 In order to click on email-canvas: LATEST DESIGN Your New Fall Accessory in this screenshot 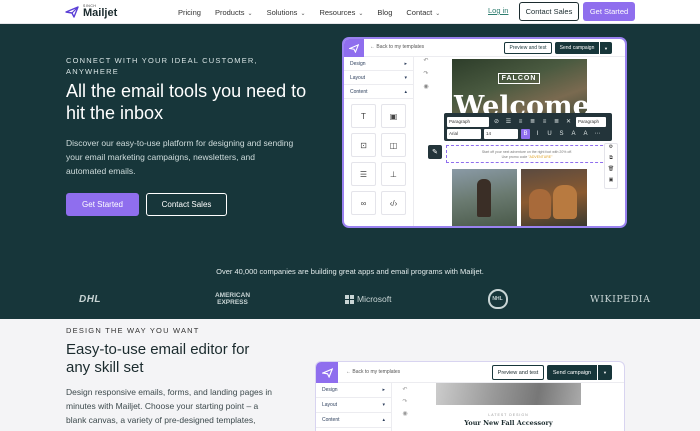, I will do `click(508, 407)`.